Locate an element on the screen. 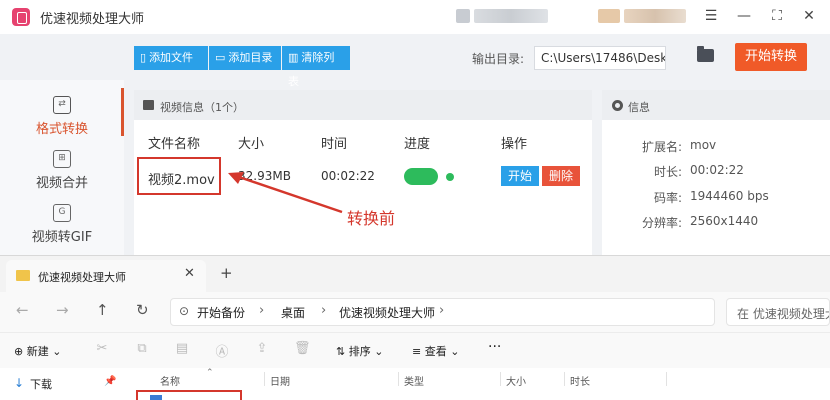 The width and height of the screenshot is (830, 400). search-input: 在 优速视频处理大师 is located at coordinates (778, 312).